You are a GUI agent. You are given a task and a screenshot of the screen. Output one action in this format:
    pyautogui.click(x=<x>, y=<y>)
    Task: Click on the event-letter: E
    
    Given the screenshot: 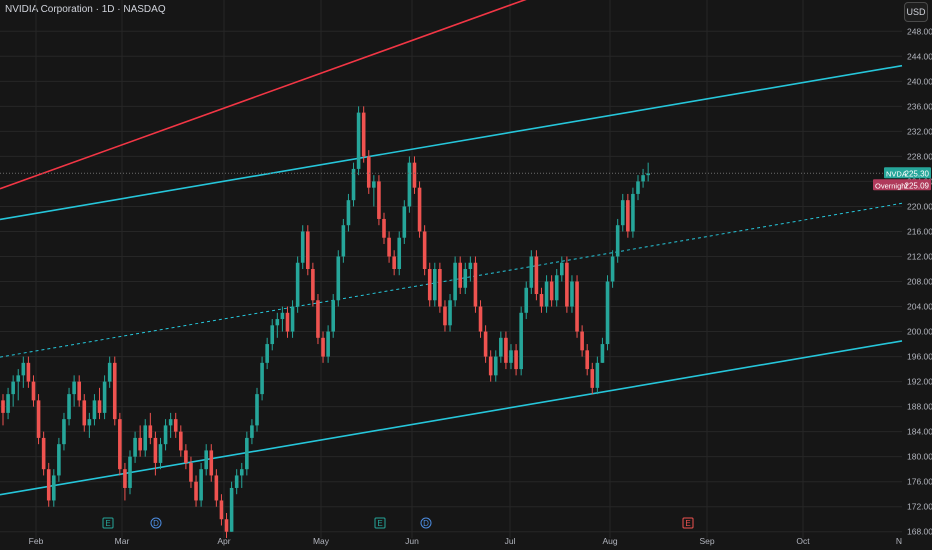 What is the action you would take?
    pyautogui.click(x=379, y=523)
    